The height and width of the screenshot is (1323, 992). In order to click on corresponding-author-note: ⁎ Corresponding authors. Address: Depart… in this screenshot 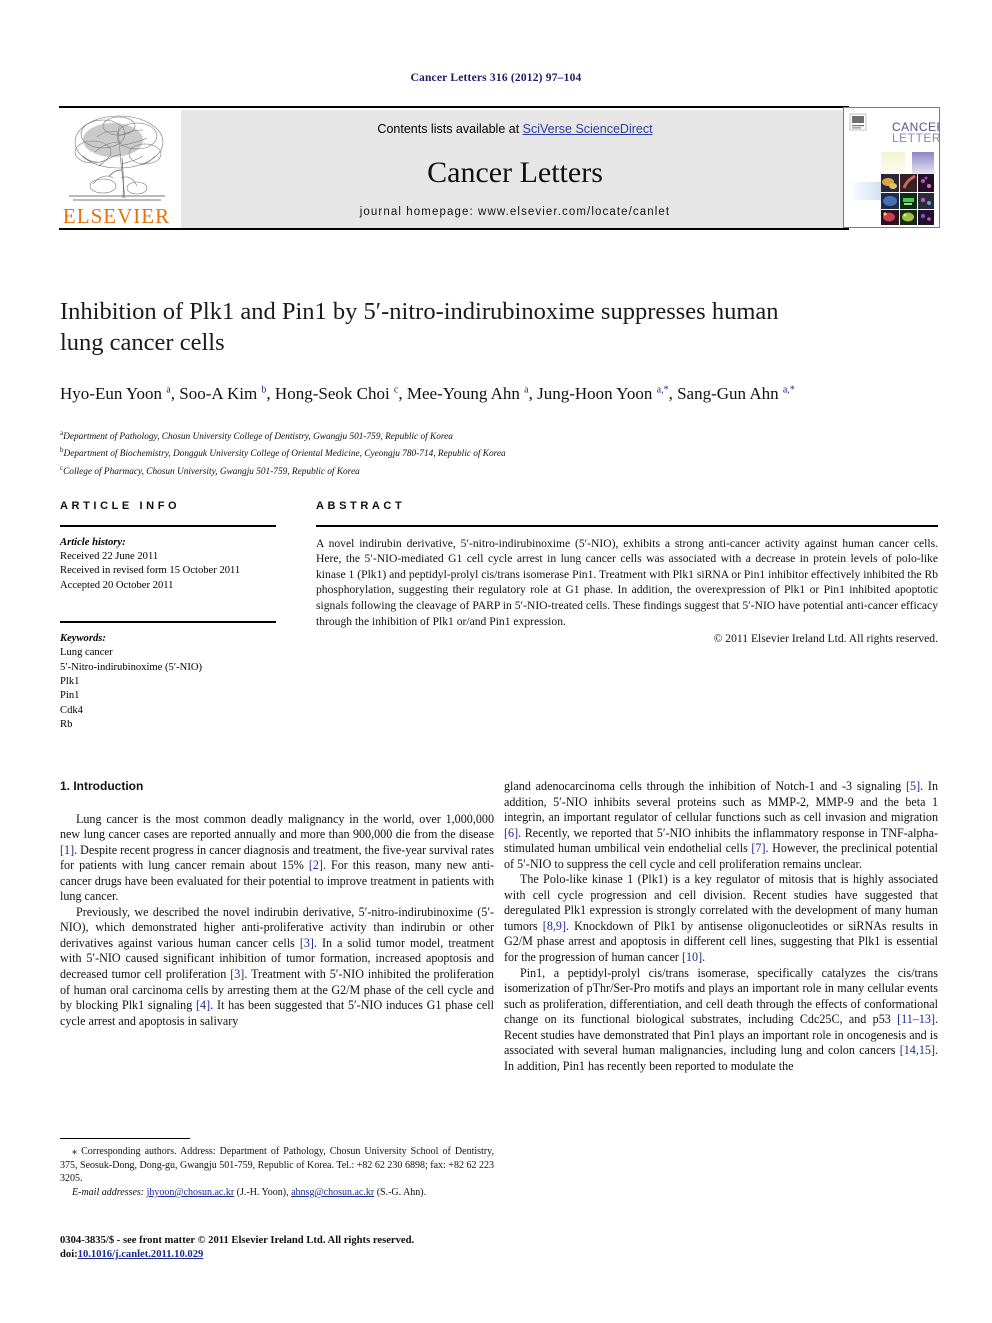, I will do `click(277, 1165)`.